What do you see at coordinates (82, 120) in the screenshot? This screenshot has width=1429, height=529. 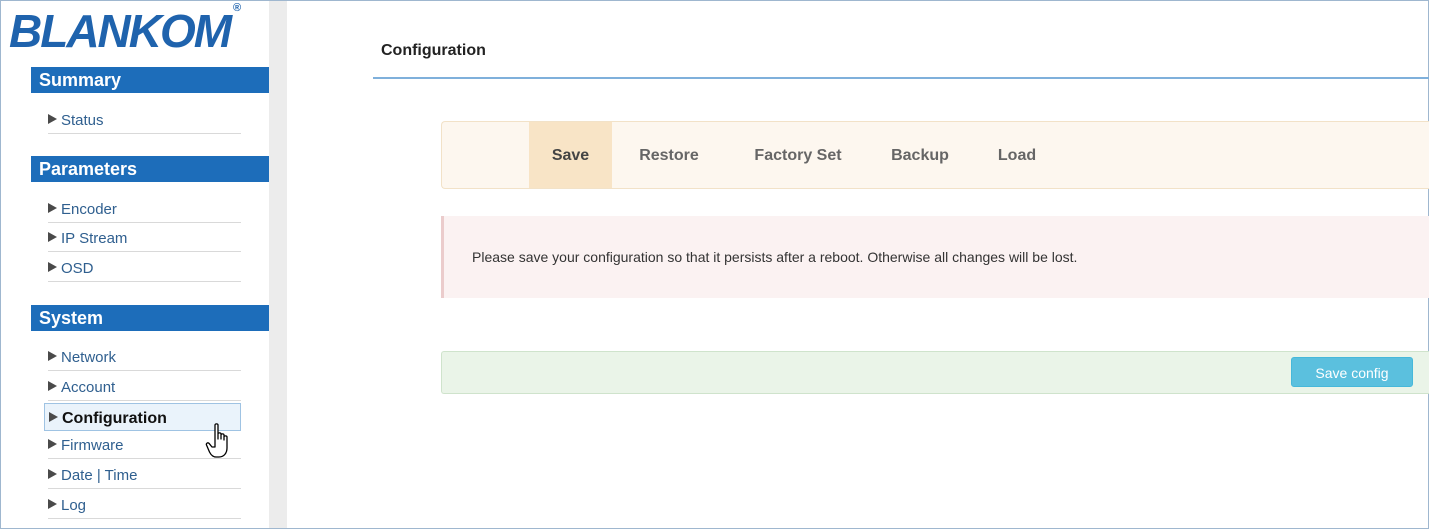 I see `sidebar-item-label: Status` at bounding box center [82, 120].